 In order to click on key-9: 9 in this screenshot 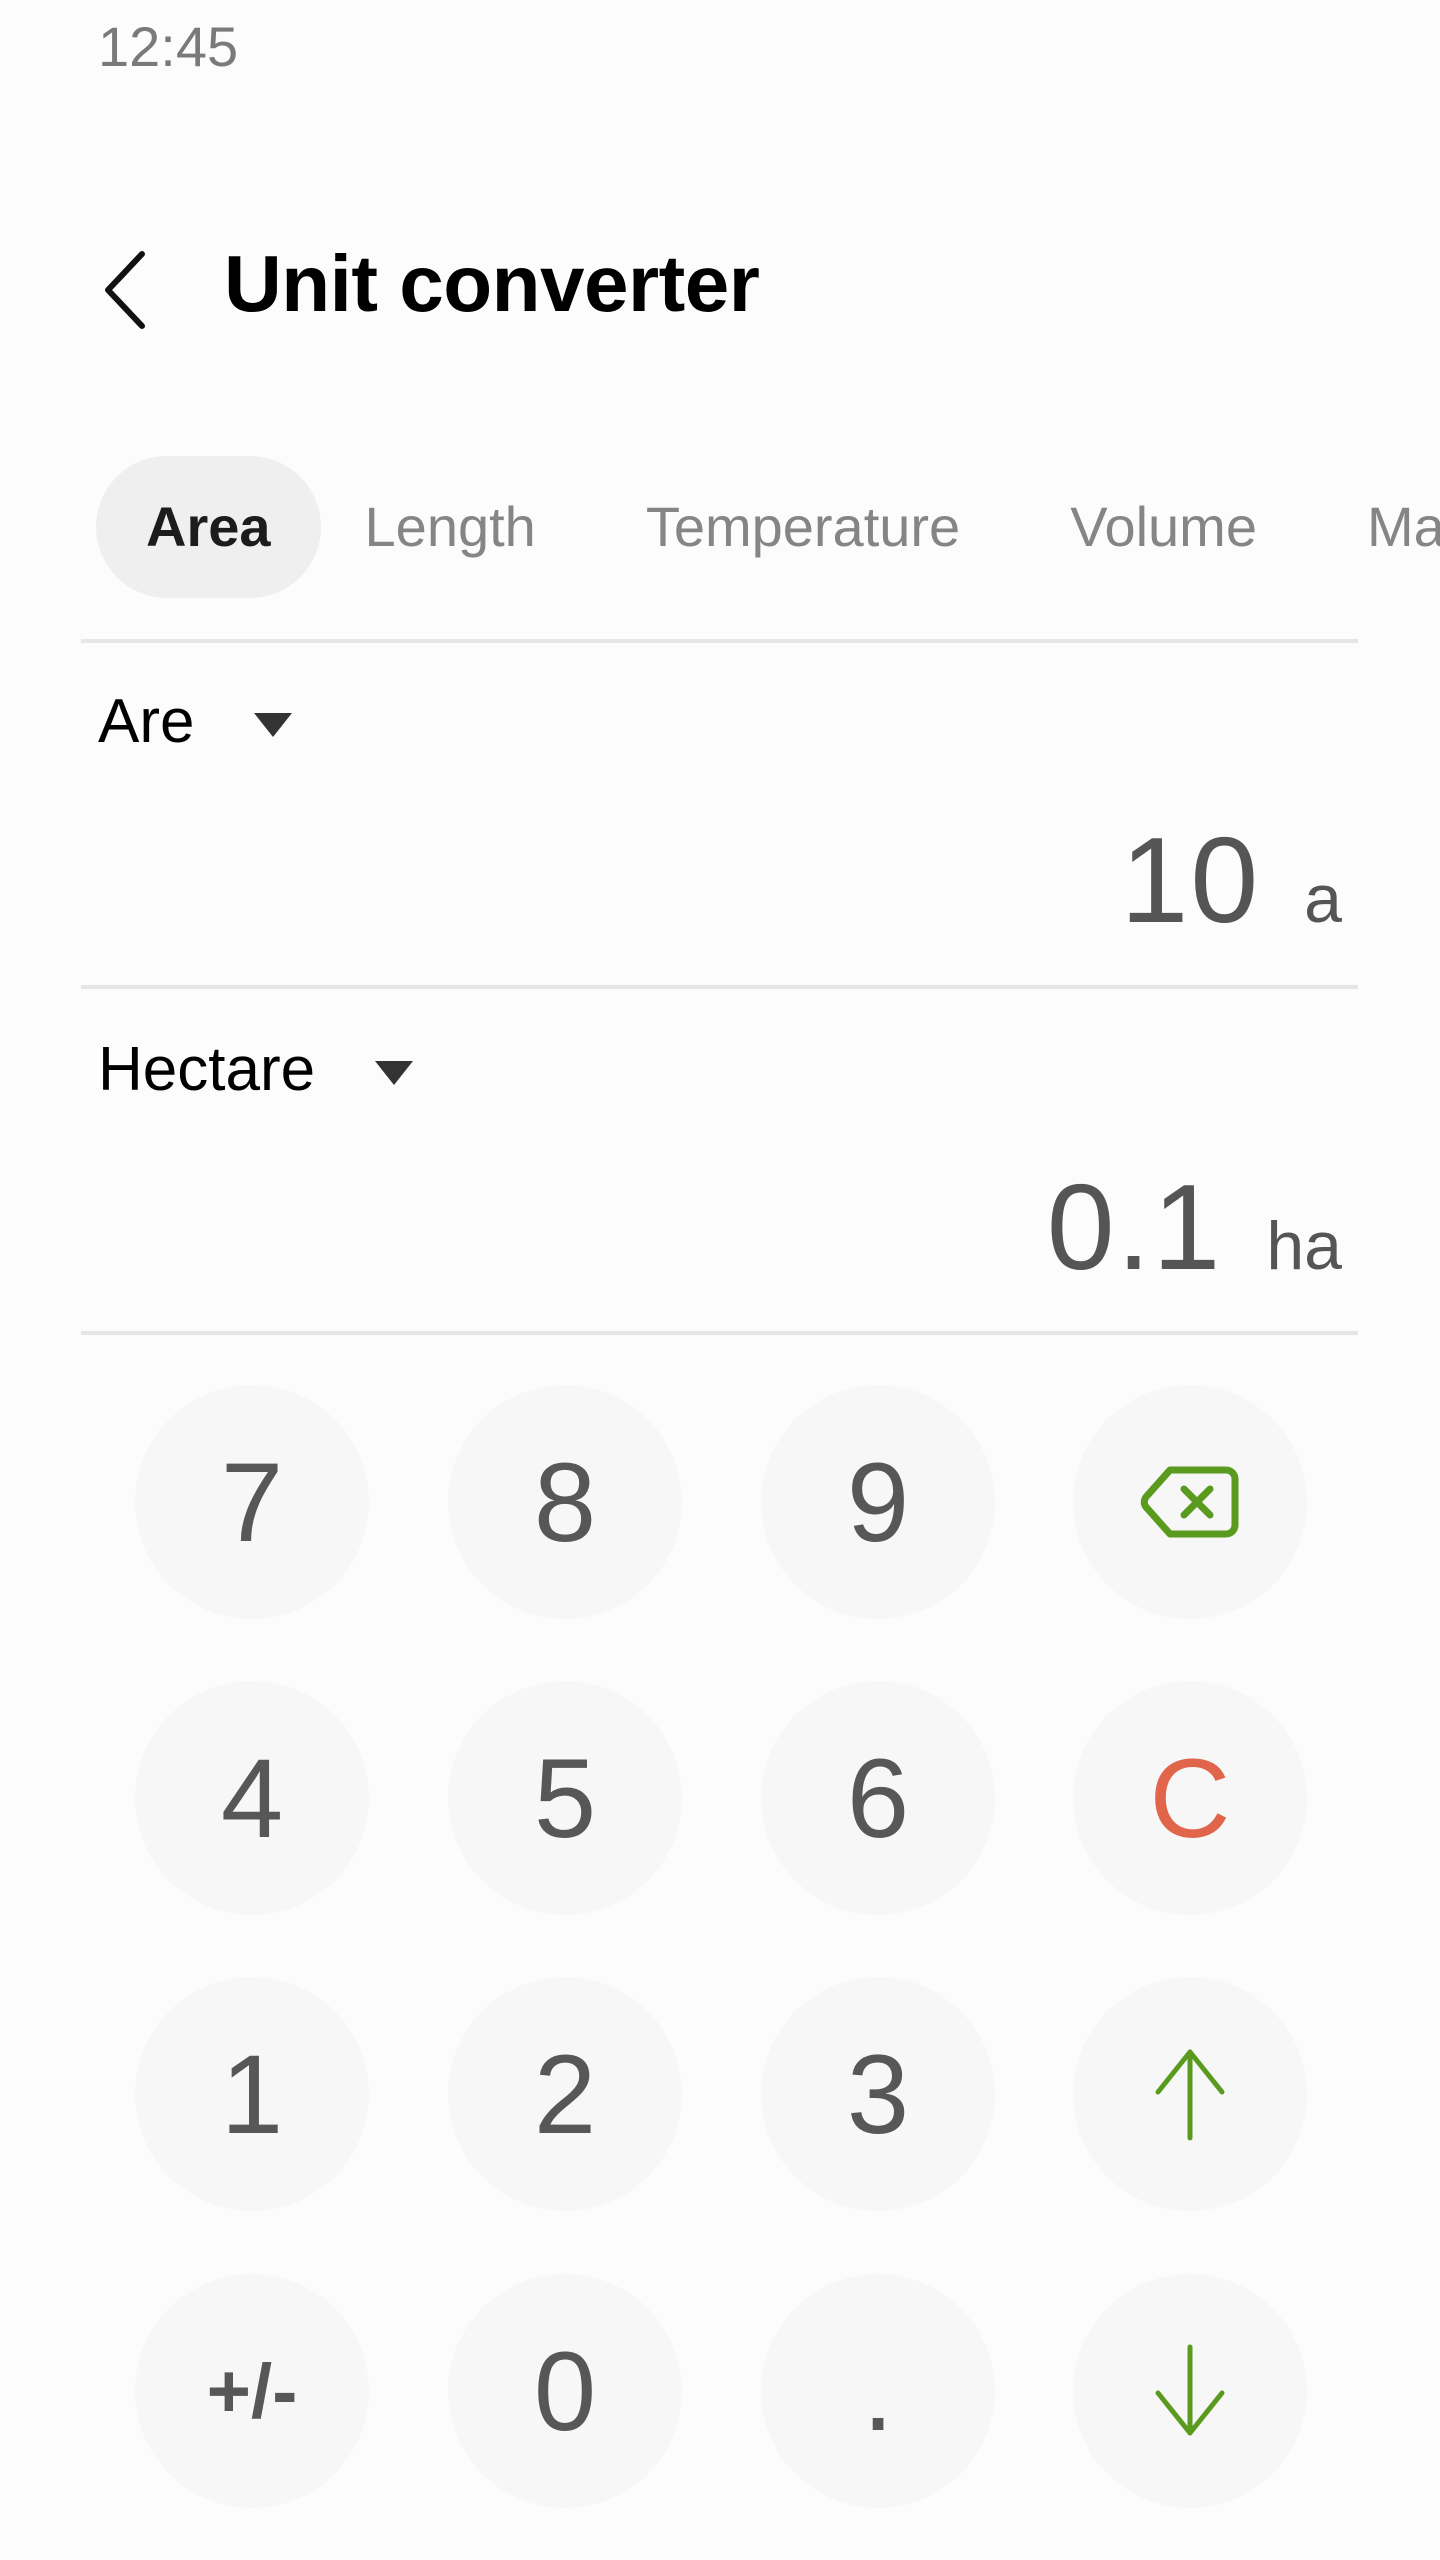, I will do `click(878, 1502)`.